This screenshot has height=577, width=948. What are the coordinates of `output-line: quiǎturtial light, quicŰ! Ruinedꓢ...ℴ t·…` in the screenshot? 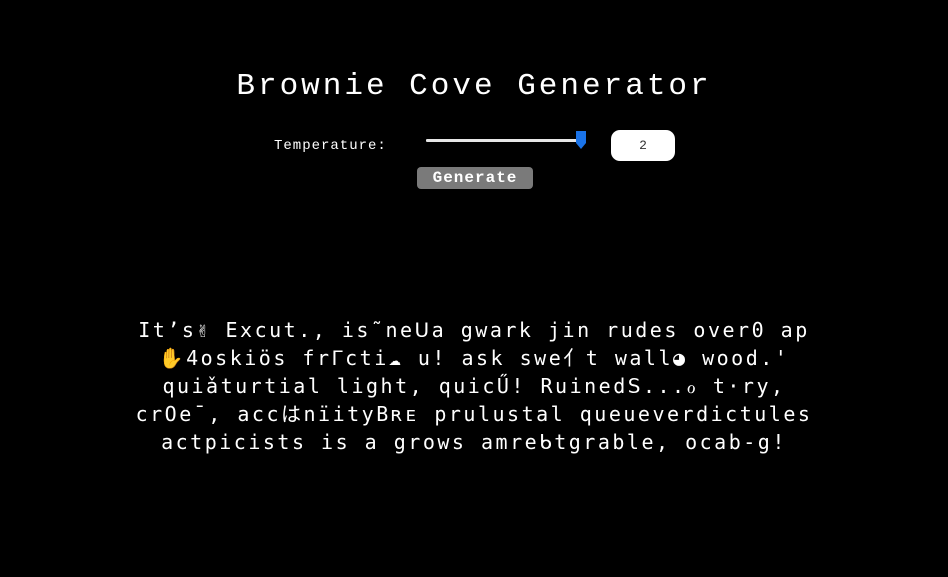 It's located at (474, 386).